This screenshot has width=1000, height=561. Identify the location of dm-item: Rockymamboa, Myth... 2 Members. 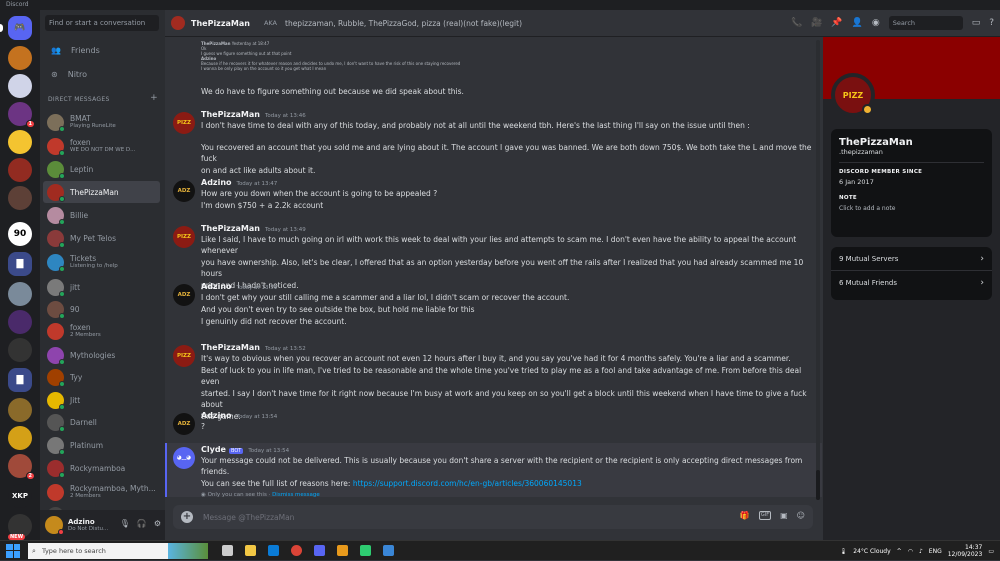
(101, 492).